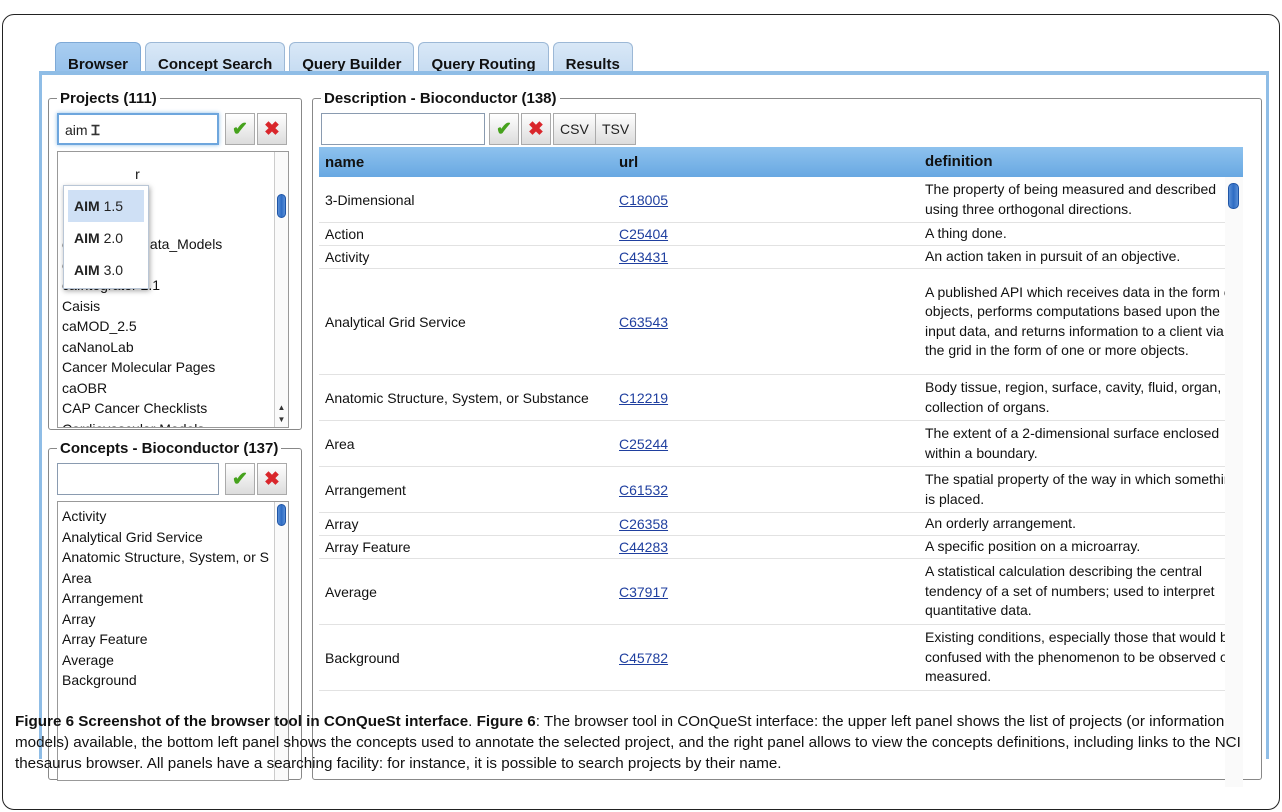 This screenshot has width=1282, height=812. I want to click on list-item: CAP Cancer Checklists, so click(167, 408).